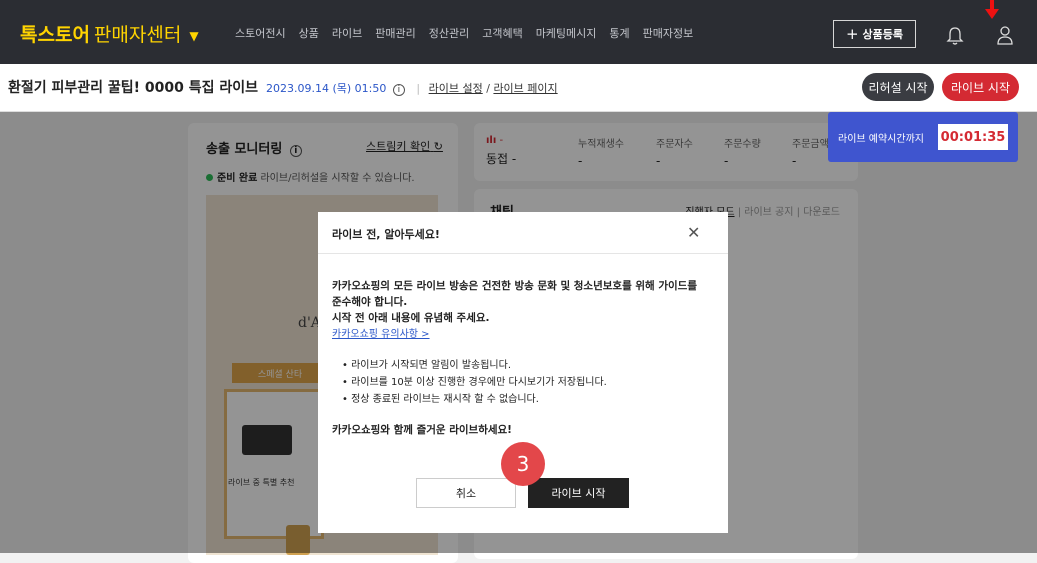  I want to click on guide-link: 카카오쇼핑 유의사항 >, so click(381, 334).